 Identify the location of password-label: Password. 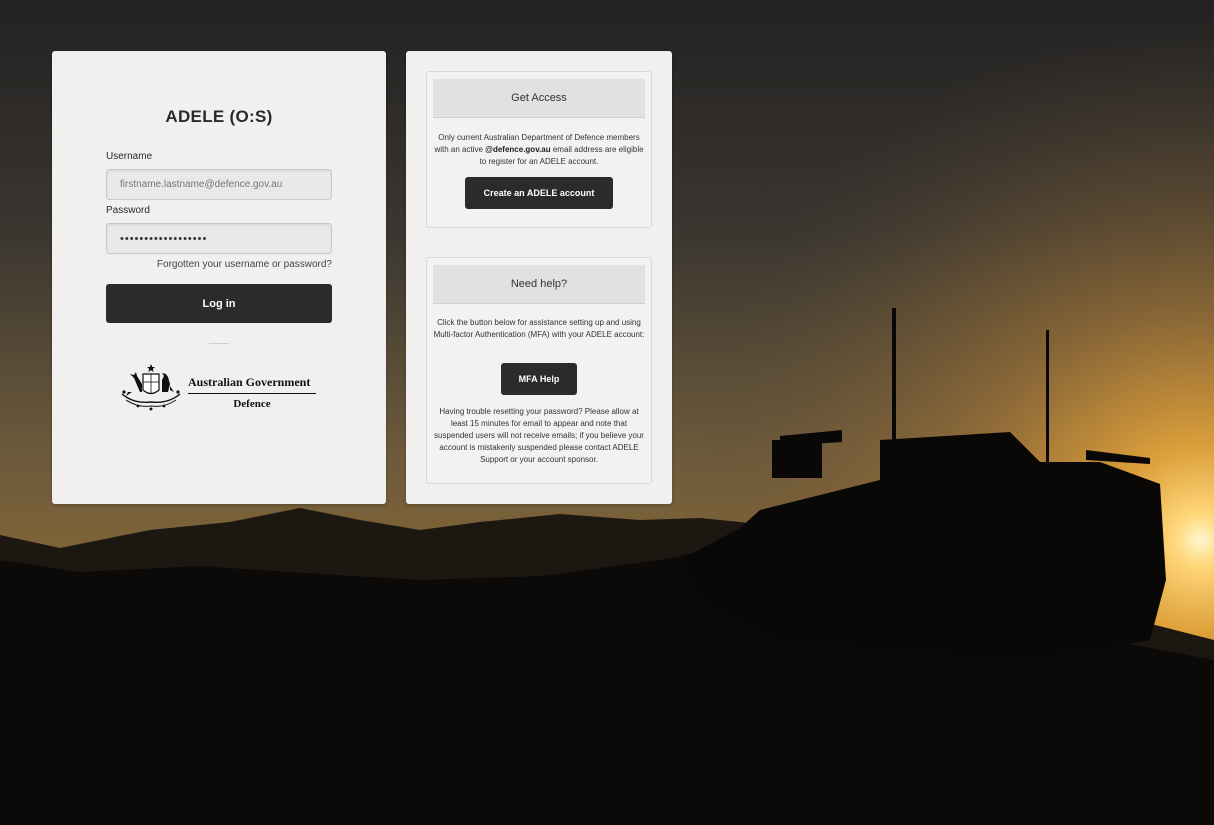
(128, 210).